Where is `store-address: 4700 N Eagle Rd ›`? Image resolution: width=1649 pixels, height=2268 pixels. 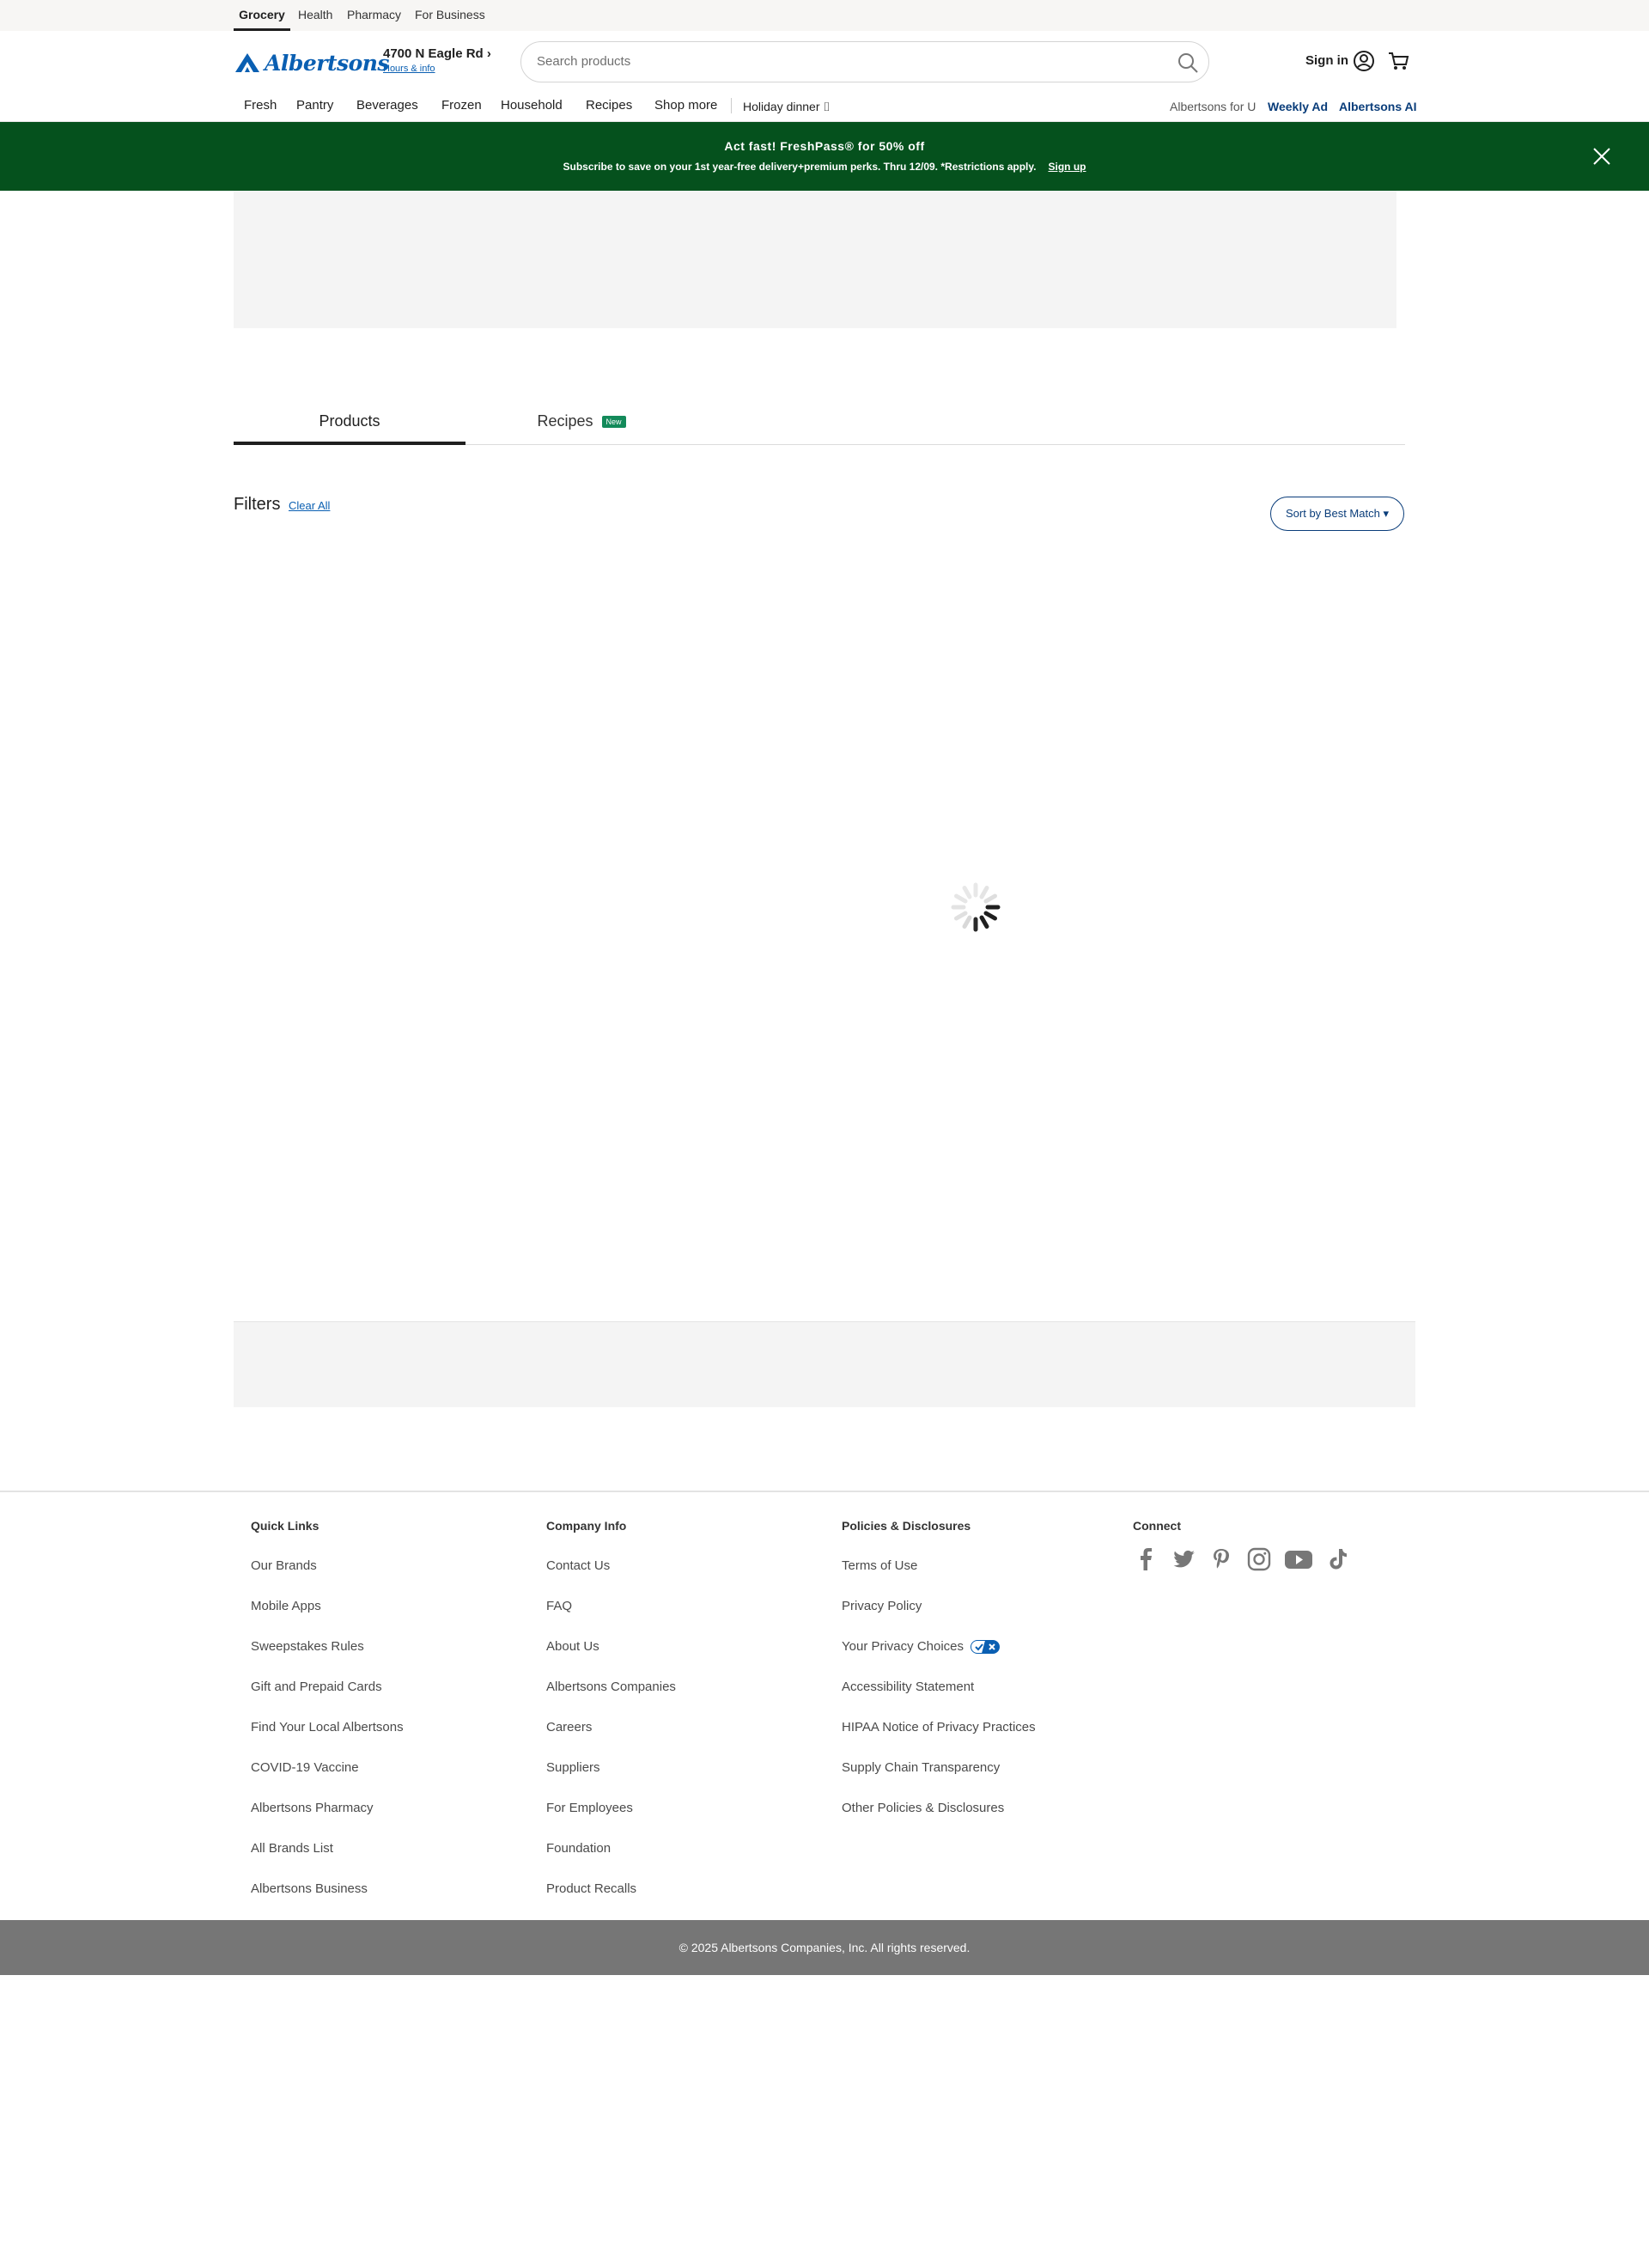
store-address: 4700 N Eagle Rd › is located at coordinates (437, 53).